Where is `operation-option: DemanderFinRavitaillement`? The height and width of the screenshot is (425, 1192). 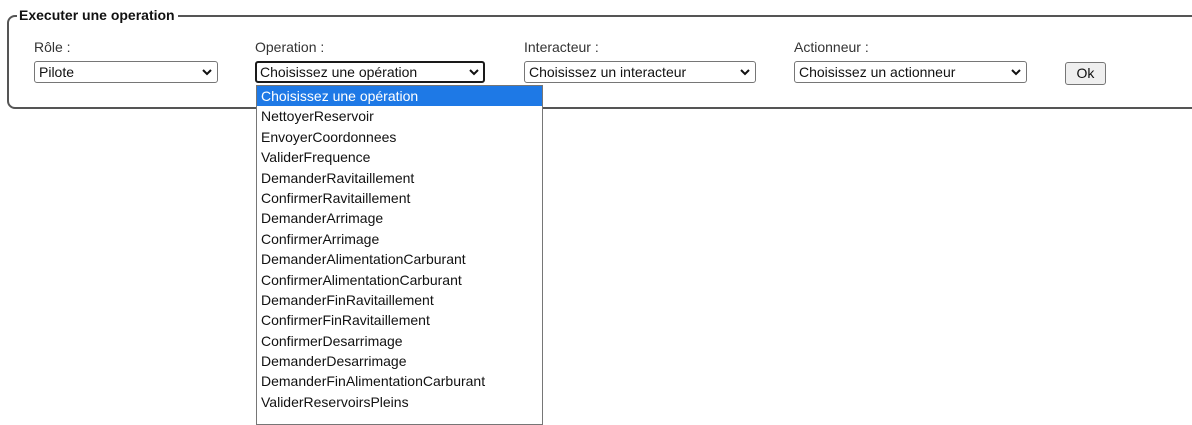
operation-option: DemanderFinRavitaillement is located at coordinates (399, 300).